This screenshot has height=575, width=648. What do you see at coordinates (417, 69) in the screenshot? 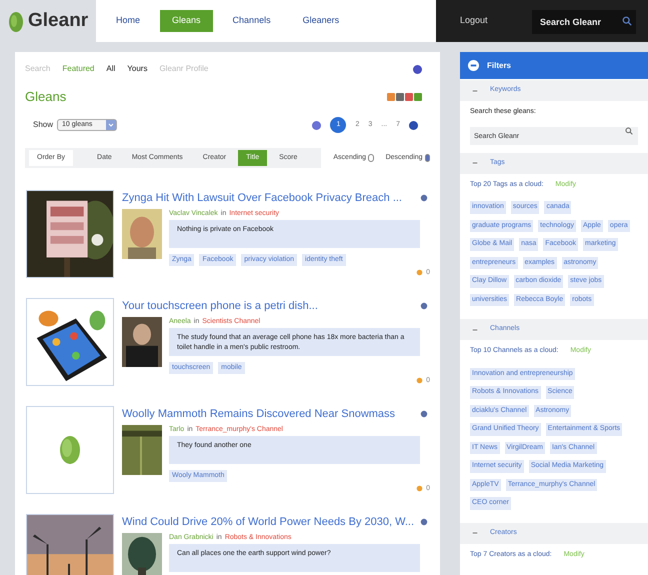
I see `help-icon` at bounding box center [417, 69].